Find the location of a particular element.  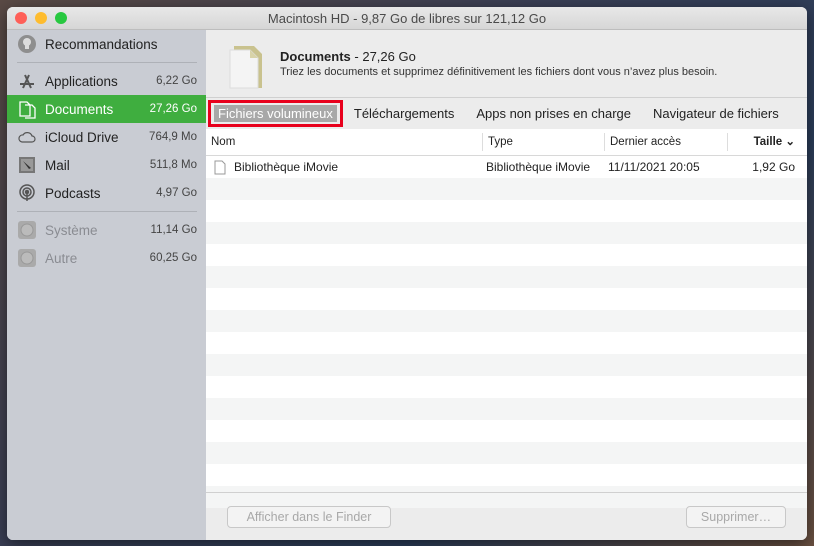

tab-navigateur-de-fichiers: Navigateur de fichiers is located at coordinates (716, 113).